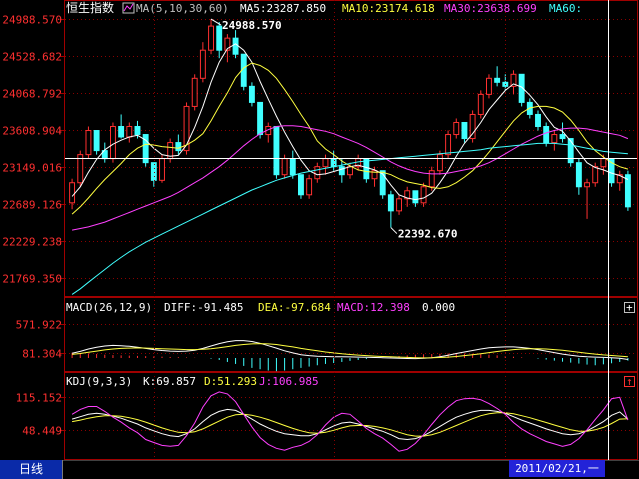  What do you see at coordinates (32, 20) in the screenshot?
I see `price-tick-label: 24988.570` at bounding box center [32, 20].